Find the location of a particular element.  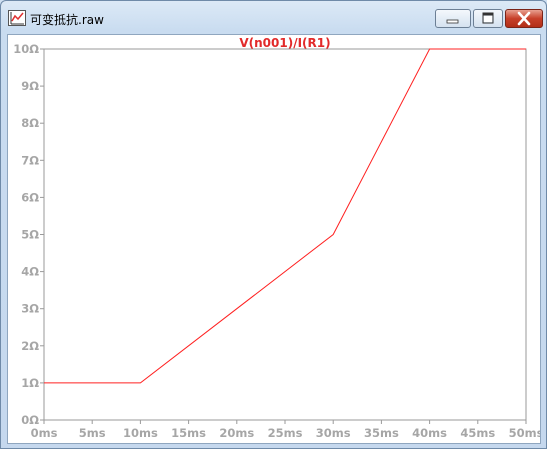

x-tick-label: 5ms is located at coordinates (92, 433).